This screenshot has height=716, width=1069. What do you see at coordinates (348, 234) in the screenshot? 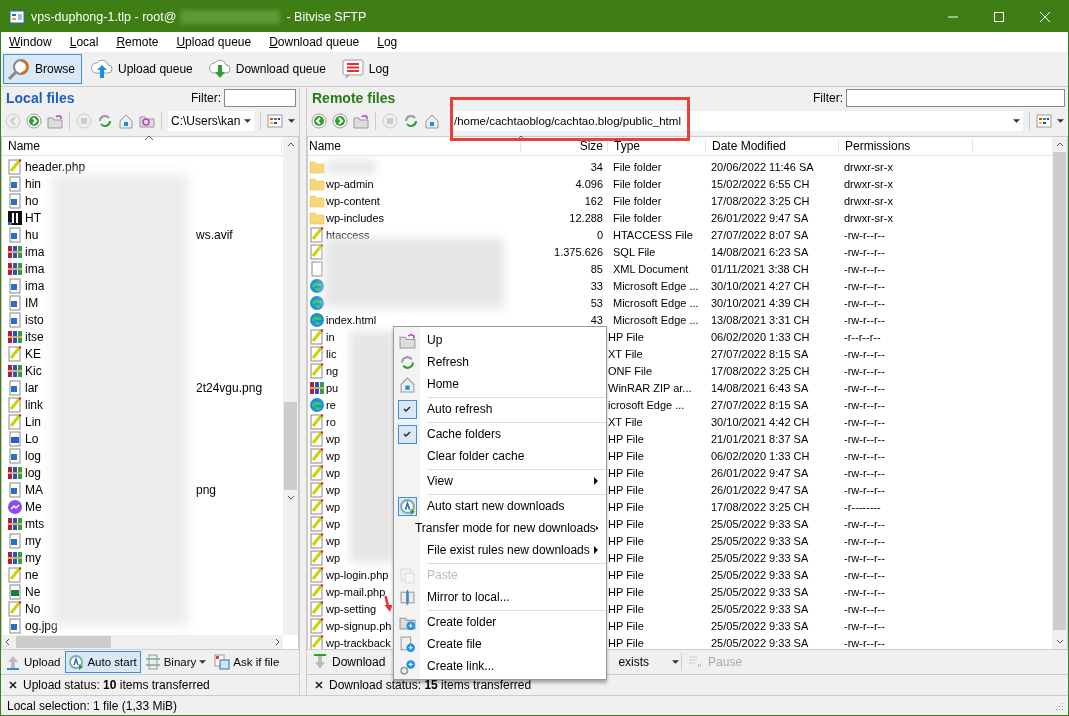
I see `file-name: htaccess` at bounding box center [348, 234].